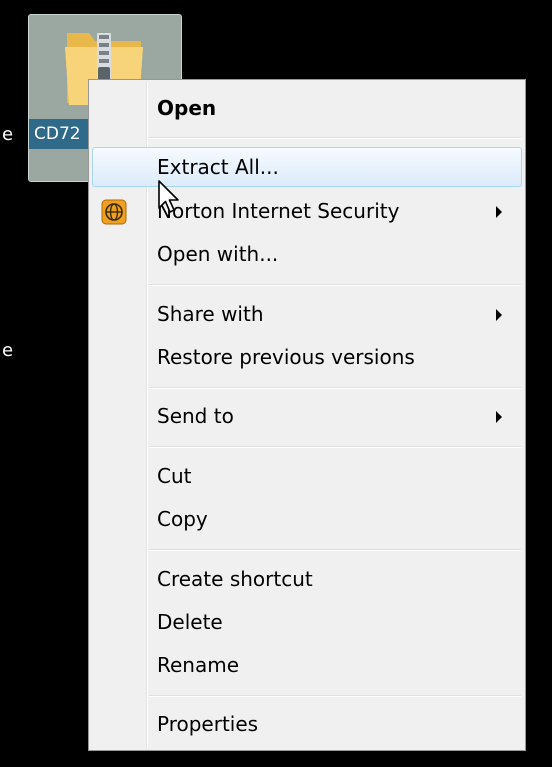  What do you see at coordinates (187, 108) in the screenshot?
I see `menu-item-label: Open` at bounding box center [187, 108].